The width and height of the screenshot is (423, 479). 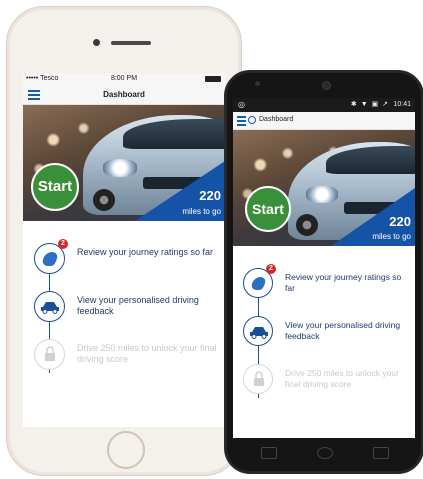 I want to click on battery-icon, so click(x=213, y=79).